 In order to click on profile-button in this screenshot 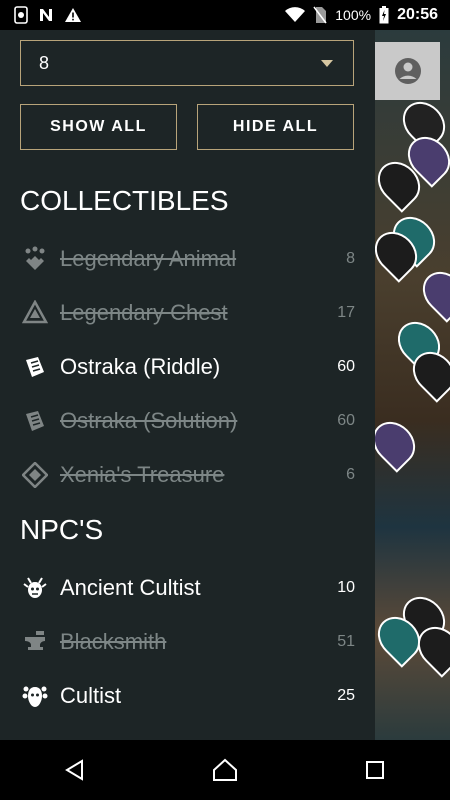, I will do `click(407, 71)`.